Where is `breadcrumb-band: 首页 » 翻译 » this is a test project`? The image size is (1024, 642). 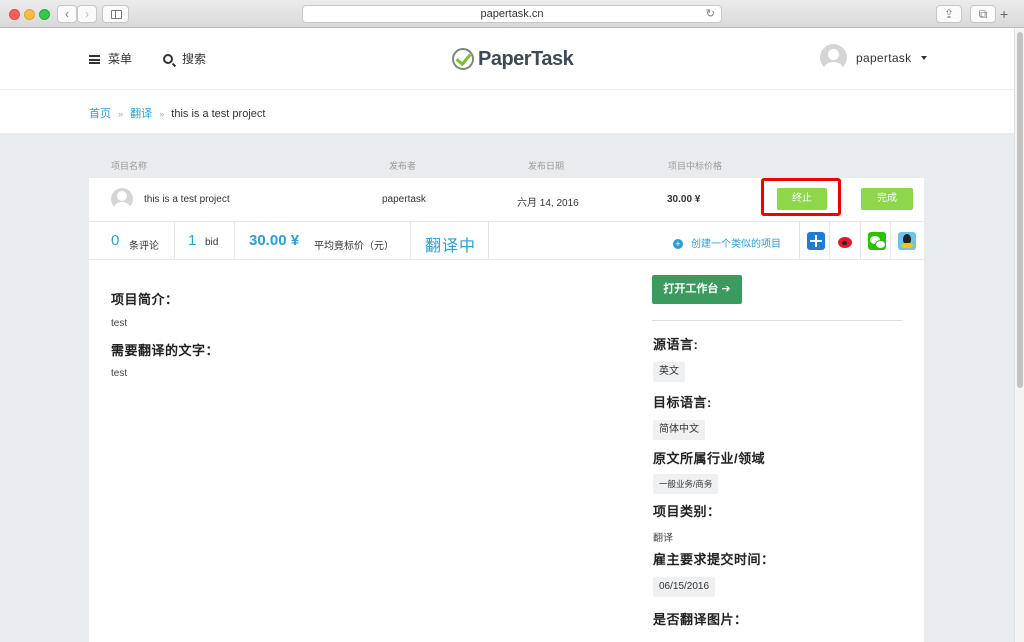 breadcrumb-band: 首页 » 翻译 » this is a test project is located at coordinates (507, 111).